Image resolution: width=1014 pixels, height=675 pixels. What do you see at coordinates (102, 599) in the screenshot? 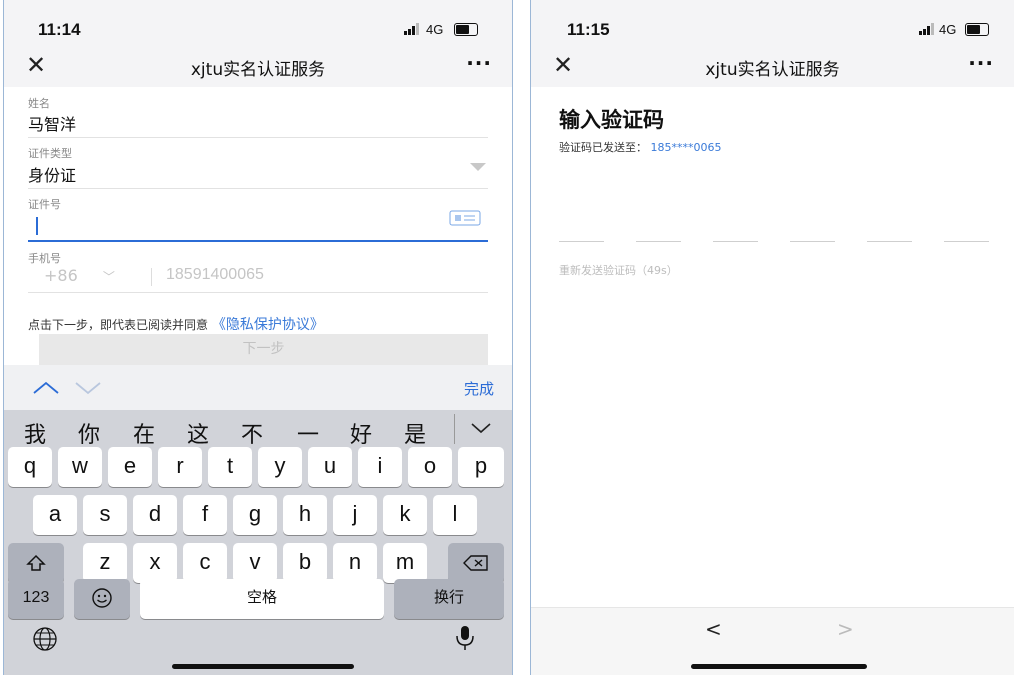
I see `emoji-key` at bounding box center [102, 599].